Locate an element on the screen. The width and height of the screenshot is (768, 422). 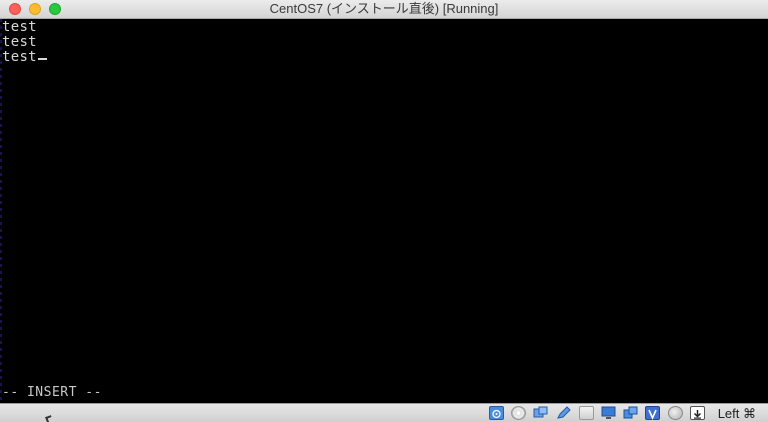
network-icon is located at coordinates (608, 413).